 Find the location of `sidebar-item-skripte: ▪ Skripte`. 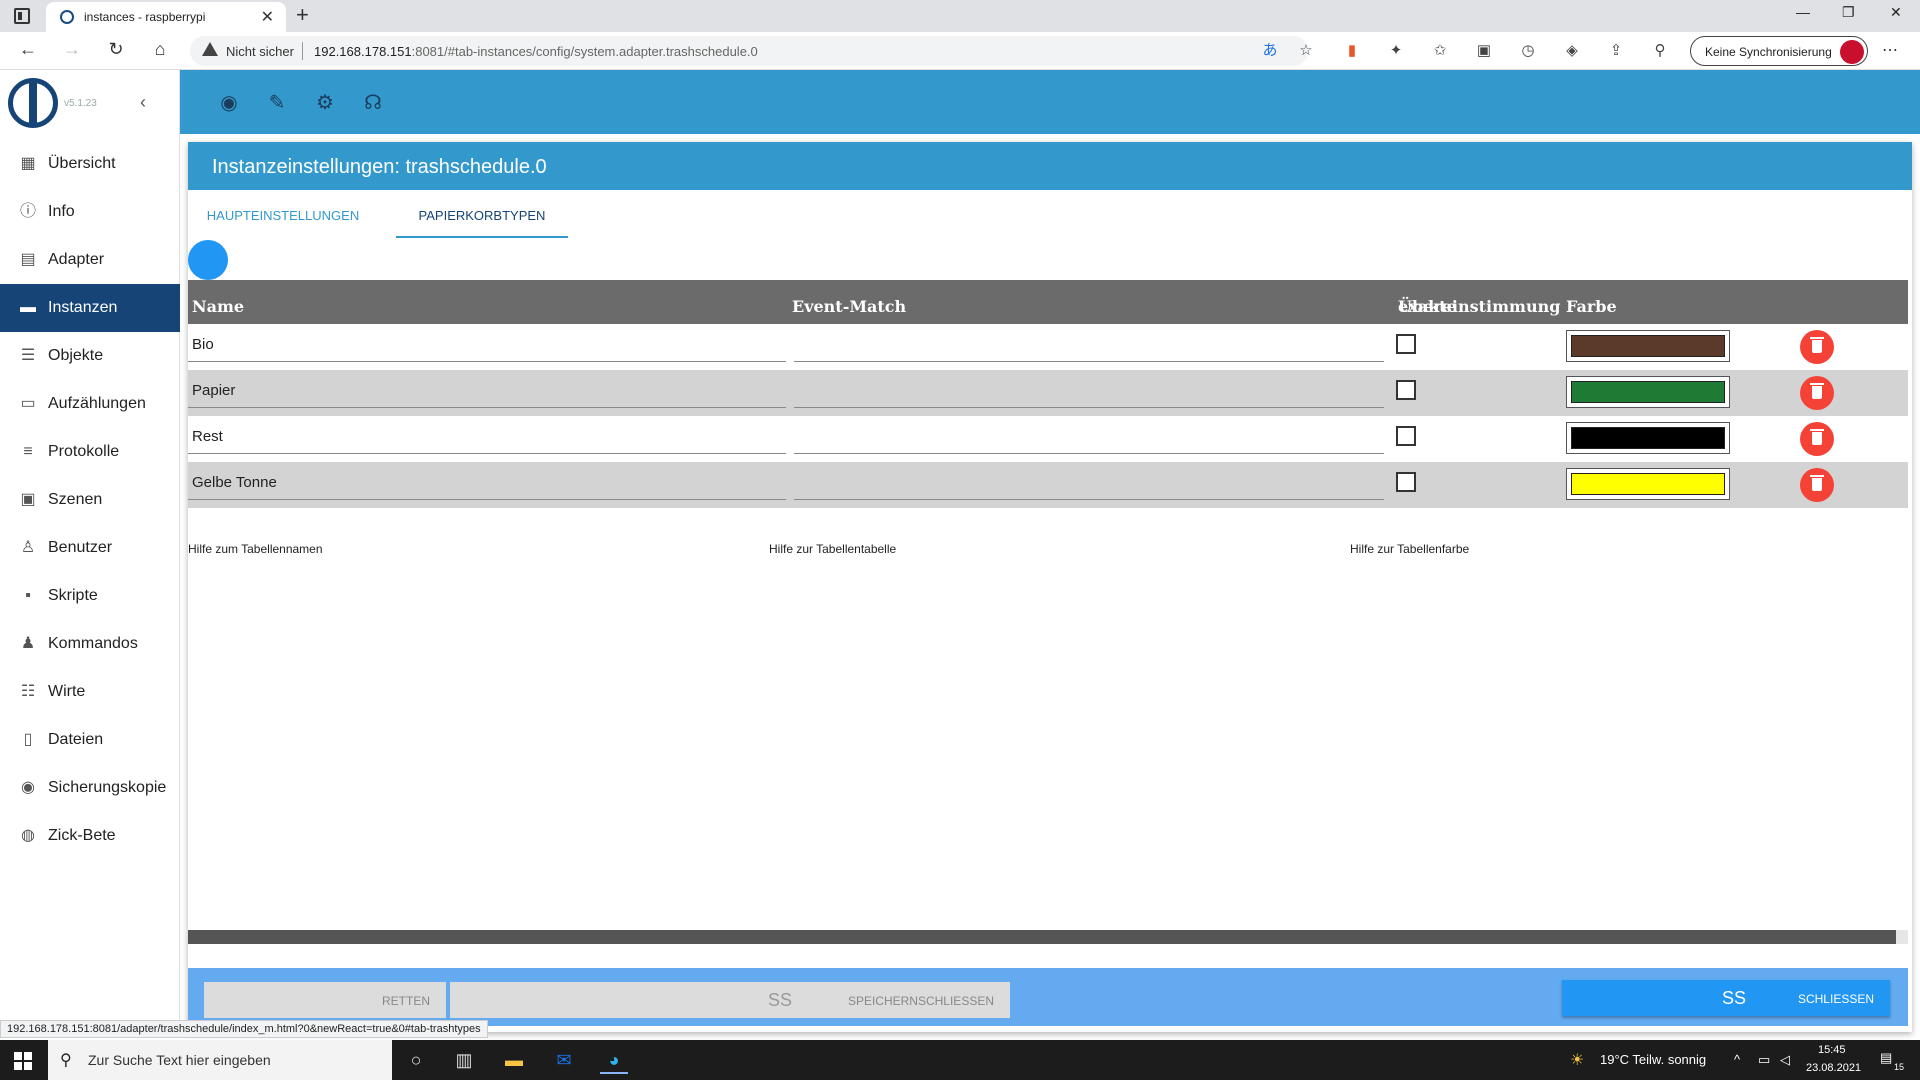

sidebar-item-skripte: ▪ Skripte is located at coordinates (90, 596).